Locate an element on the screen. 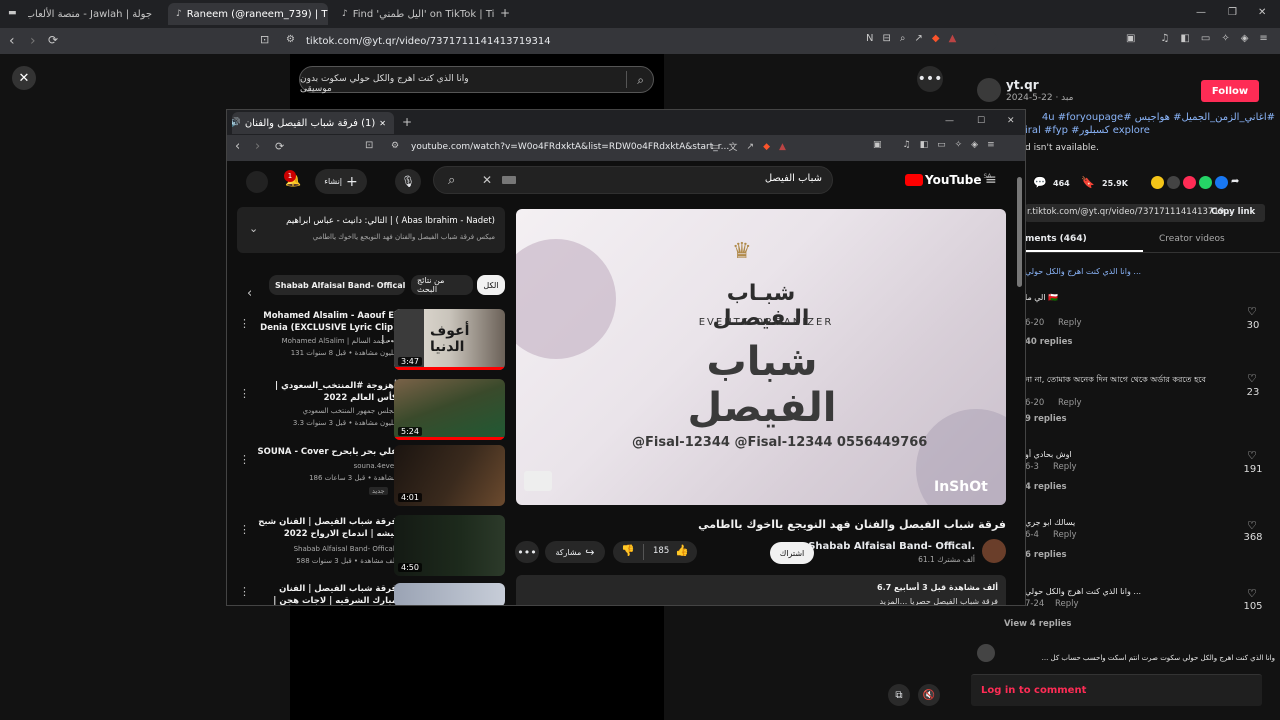  chip-from-search: من نتائج البحث is located at coordinates (442, 285).